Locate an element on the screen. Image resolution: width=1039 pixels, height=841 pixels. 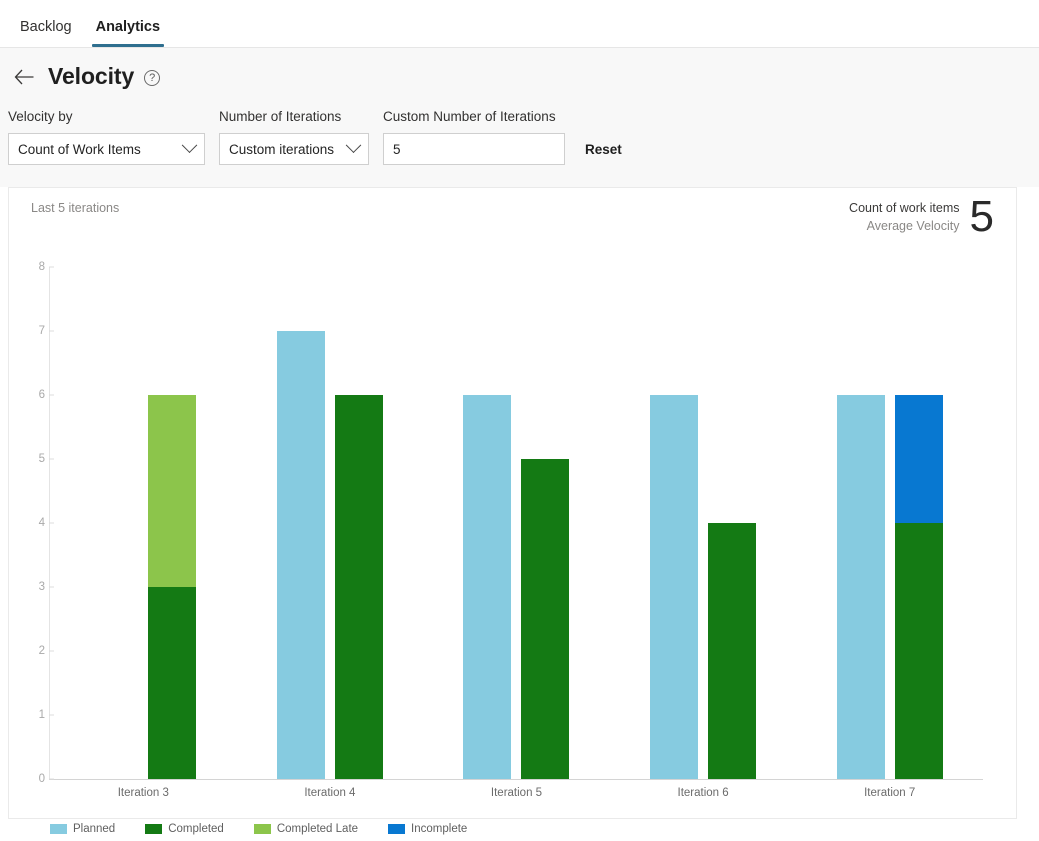
velocity-by-dropdown: Count of Work Items is located at coordinates (106, 149).